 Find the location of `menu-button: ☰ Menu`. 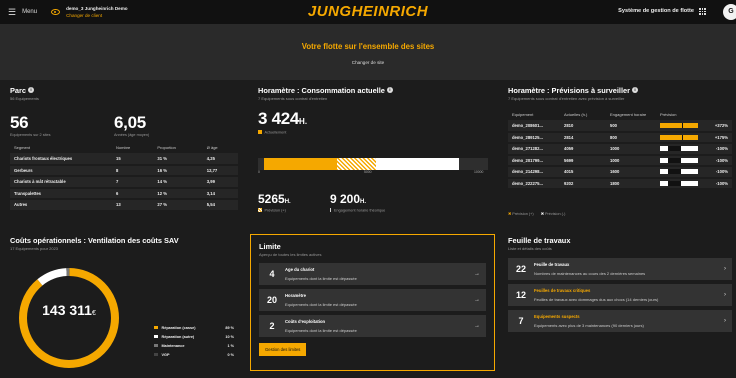

menu-button: ☰ Menu is located at coordinates (23, 11).